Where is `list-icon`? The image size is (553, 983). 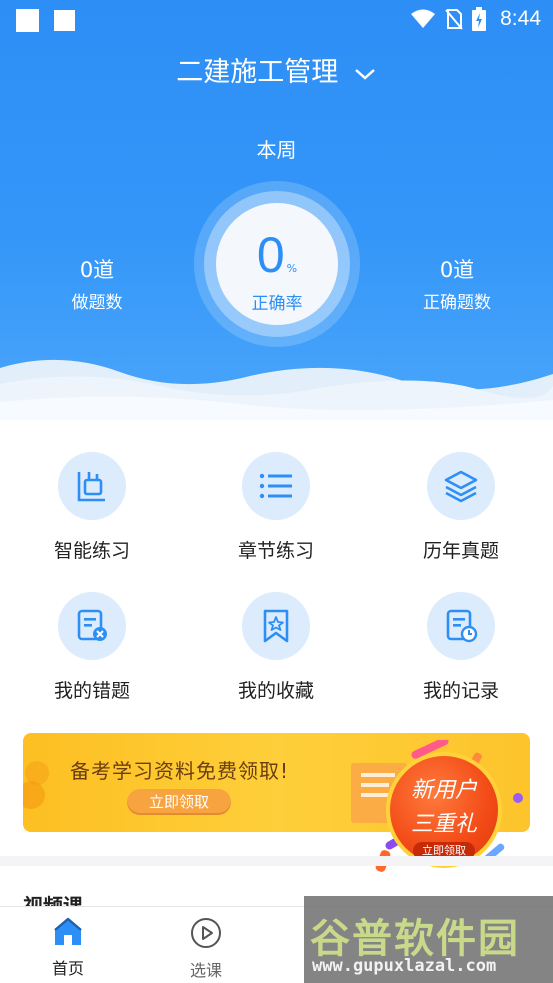 list-icon is located at coordinates (275, 486).